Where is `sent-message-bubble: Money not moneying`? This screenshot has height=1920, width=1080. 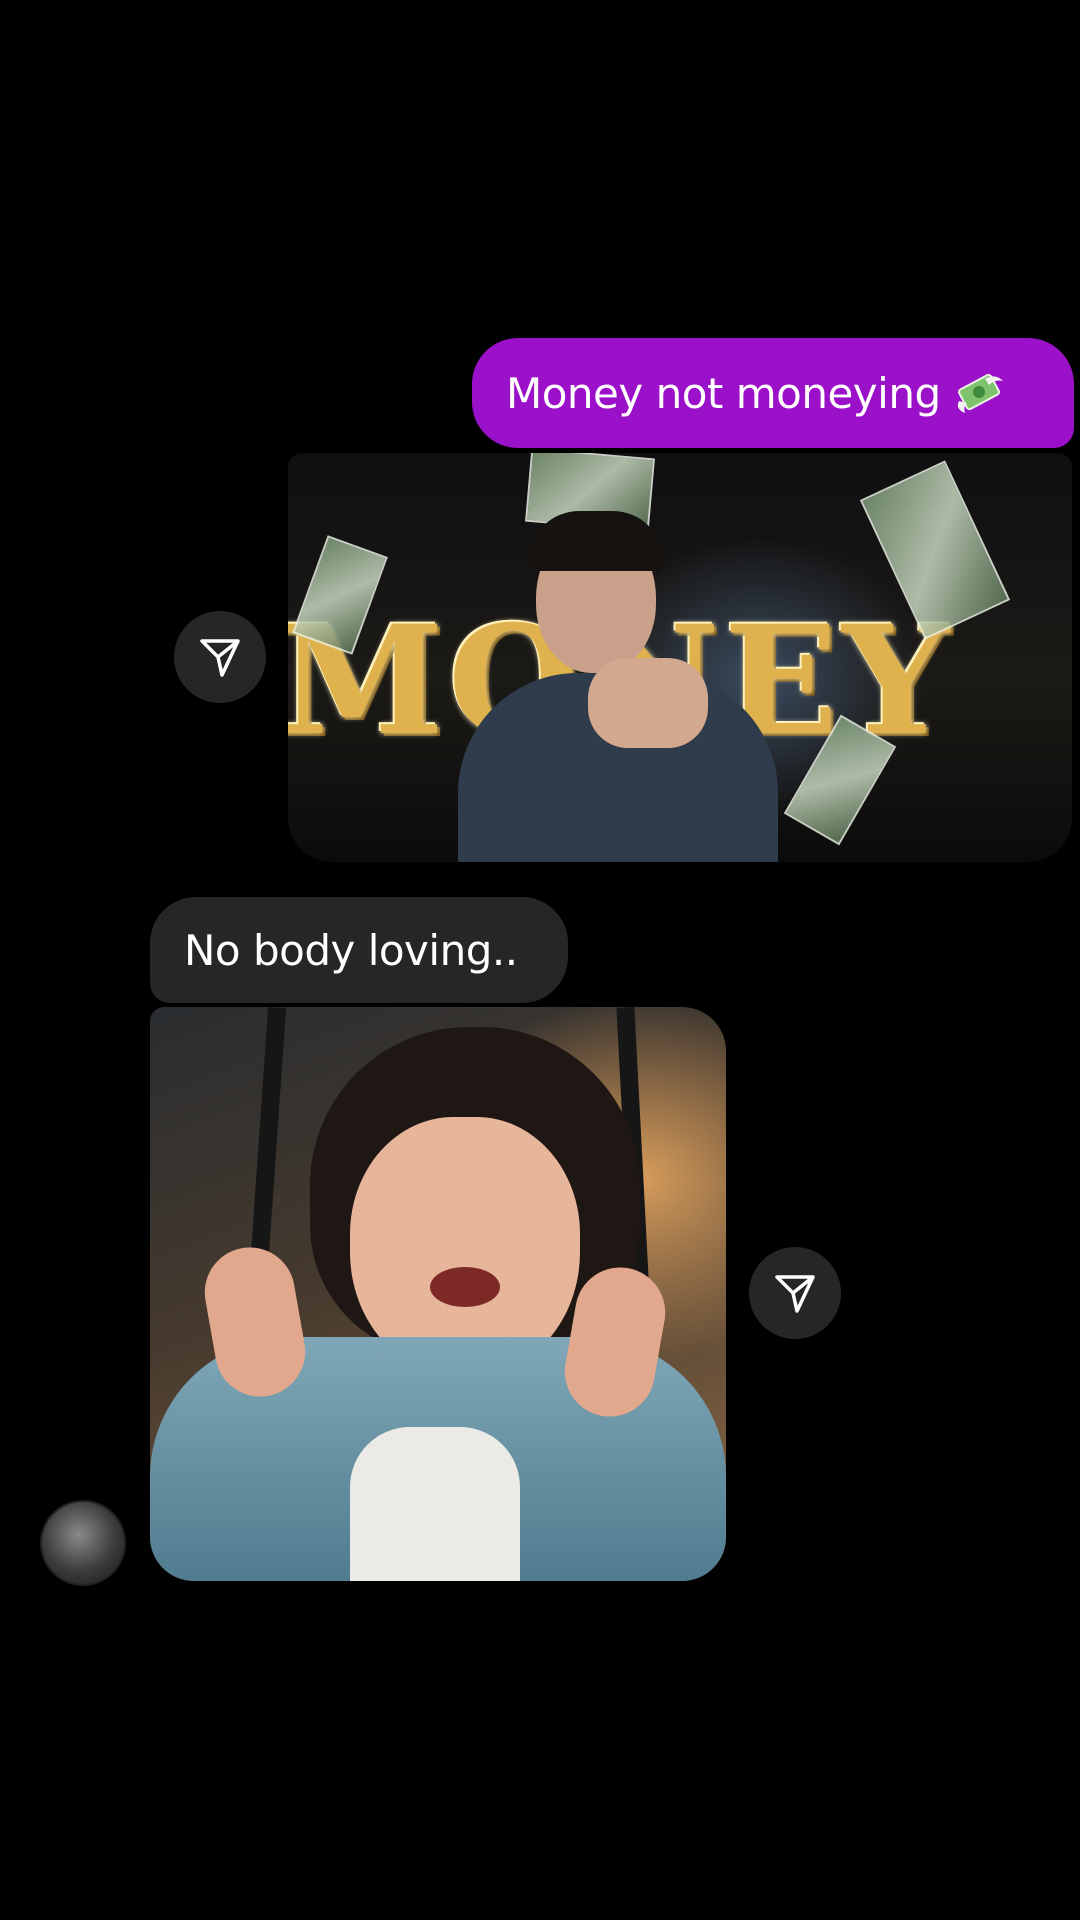 sent-message-bubble: Money not moneying is located at coordinates (773, 393).